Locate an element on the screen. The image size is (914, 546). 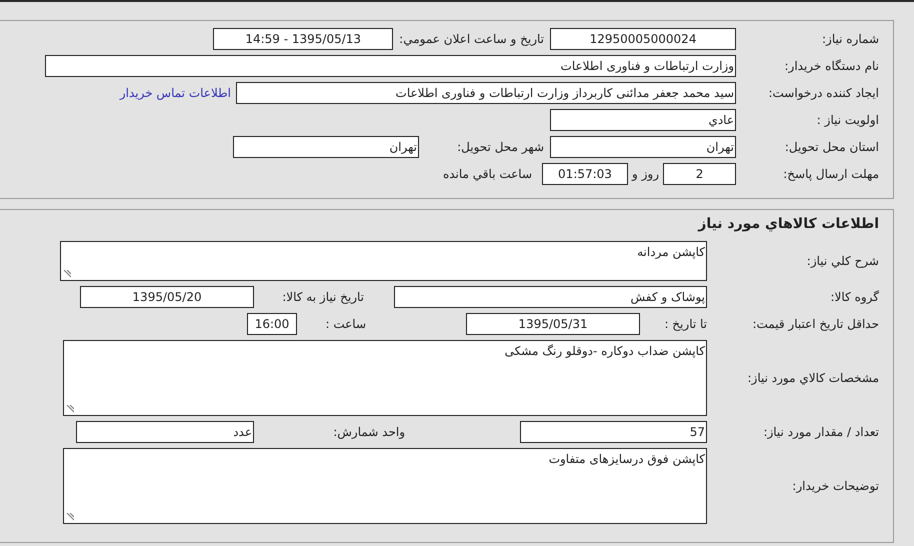
validity-date-field: 1395/05/31 is located at coordinates (553, 324).